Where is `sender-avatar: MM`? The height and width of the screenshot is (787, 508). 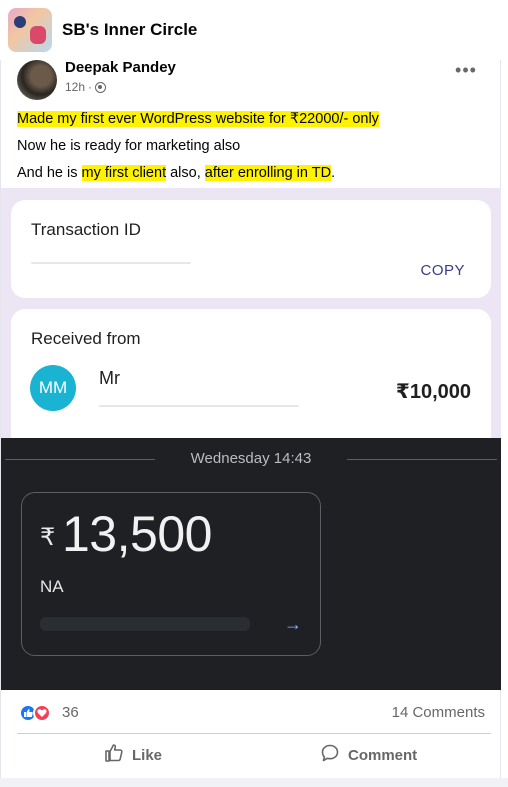
sender-avatar: MM is located at coordinates (53, 388).